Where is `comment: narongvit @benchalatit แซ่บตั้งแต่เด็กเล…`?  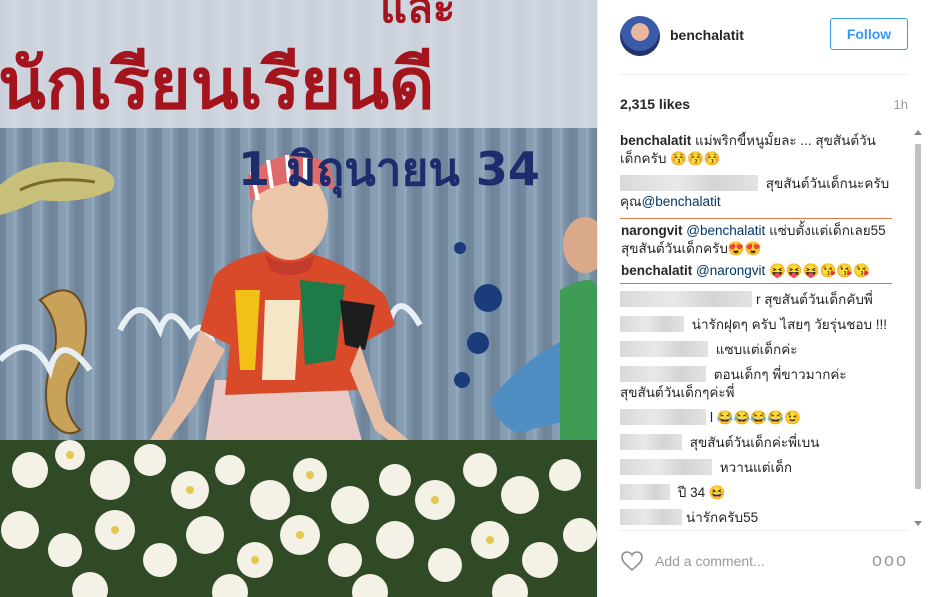 comment: narongvit @benchalatit แซ่บตั้งแต่เด็กเล… is located at coordinates (756, 240).